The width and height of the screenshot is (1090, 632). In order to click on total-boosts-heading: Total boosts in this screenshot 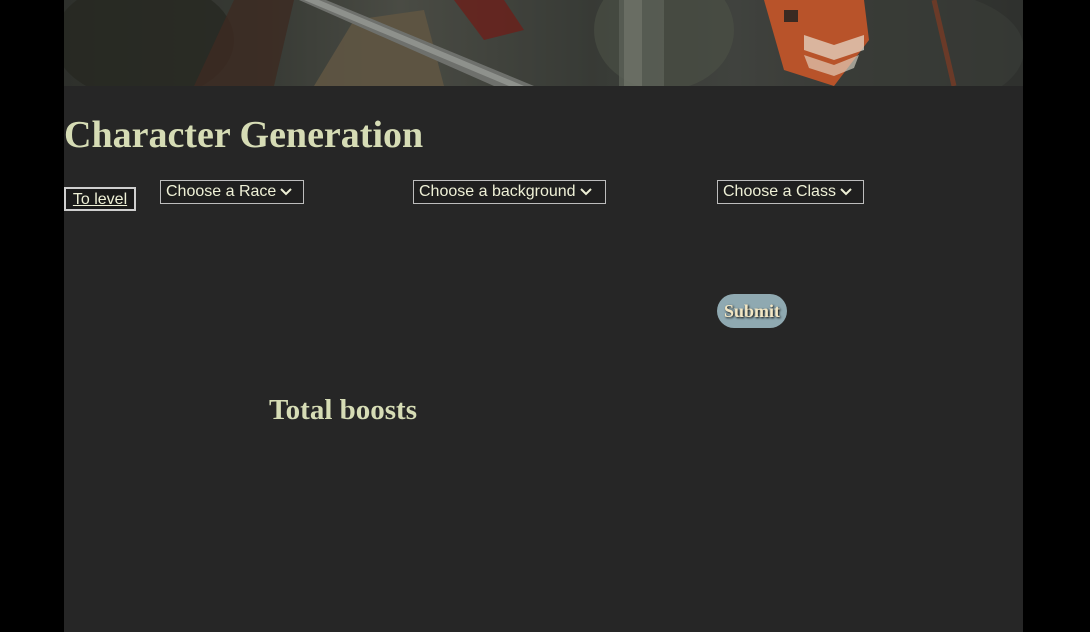, I will do `click(343, 410)`.